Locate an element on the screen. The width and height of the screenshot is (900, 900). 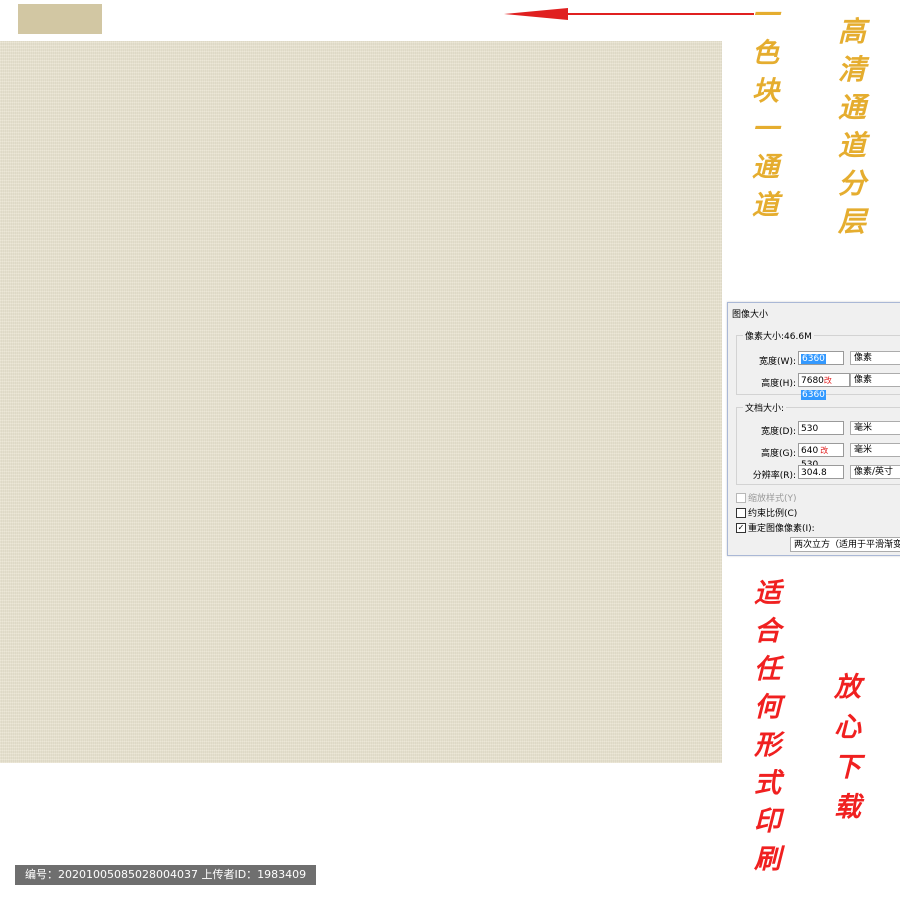
annotation-hd-channel-layers: 高 清 通 道 分 层 is located at coordinates (852, 127).